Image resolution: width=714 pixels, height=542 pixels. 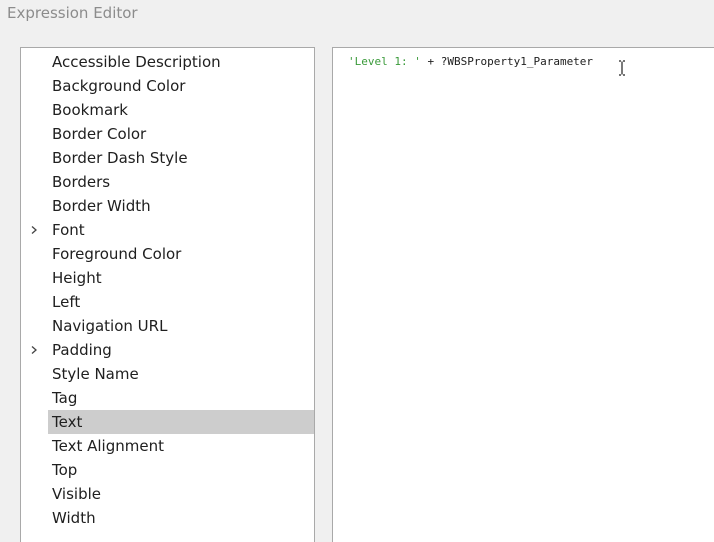 I want to click on property-item: Border Color, so click(x=181, y=134).